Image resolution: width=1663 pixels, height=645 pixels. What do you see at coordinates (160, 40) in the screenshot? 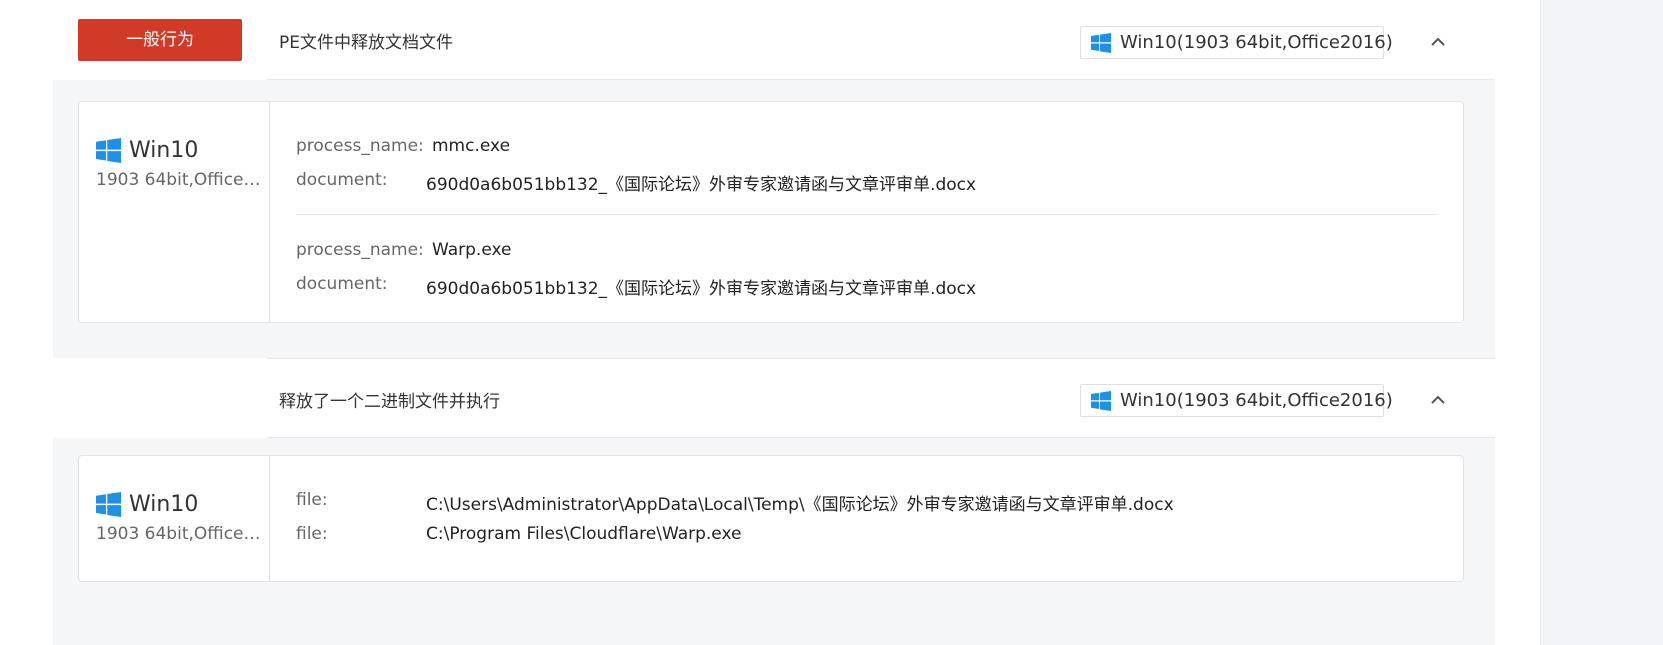
I see `behavior-level-badge: 一般行为` at bounding box center [160, 40].